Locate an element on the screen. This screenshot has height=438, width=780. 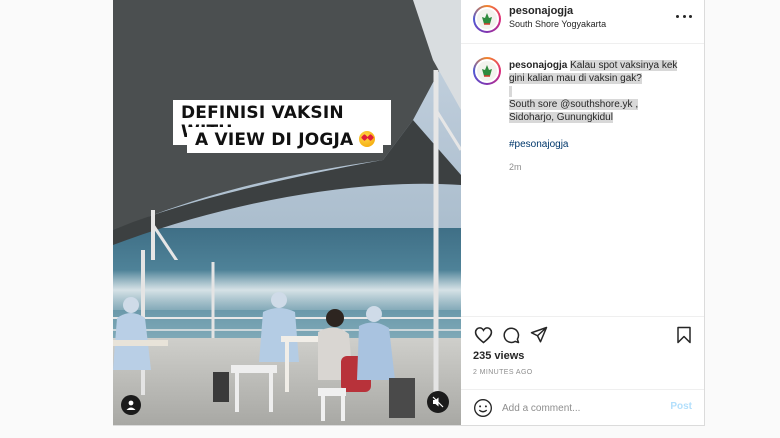
user-icon is located at coordinates (131, 405).